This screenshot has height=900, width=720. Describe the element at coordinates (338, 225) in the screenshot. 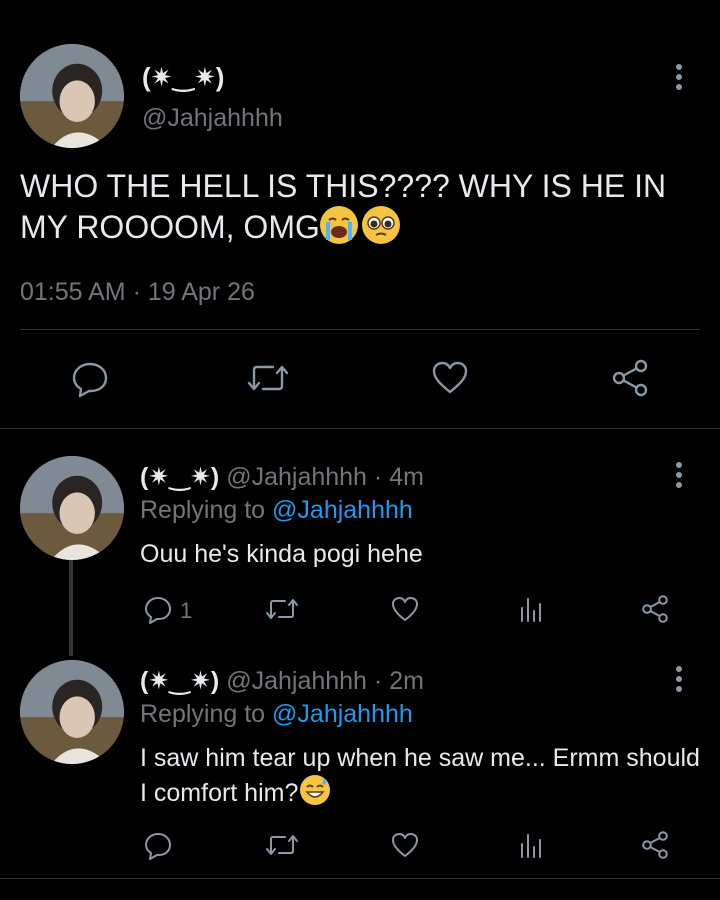

I see `loudly-crying-face-emoji` at that location.